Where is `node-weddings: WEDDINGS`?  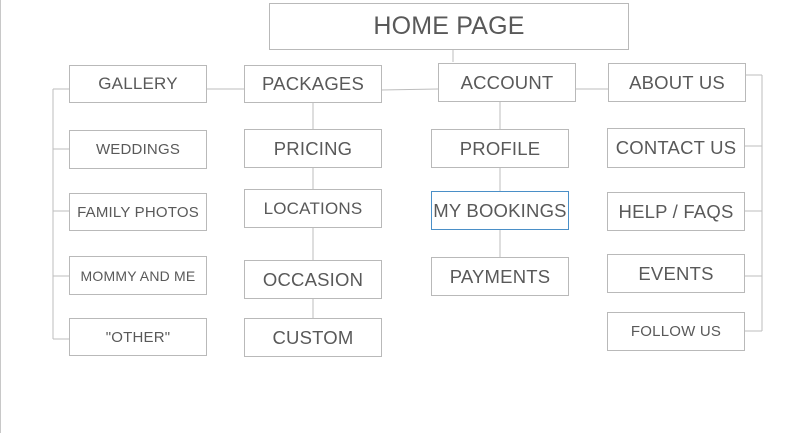
node-weddings: WEDDINGS is located at coordinates (138, 149).